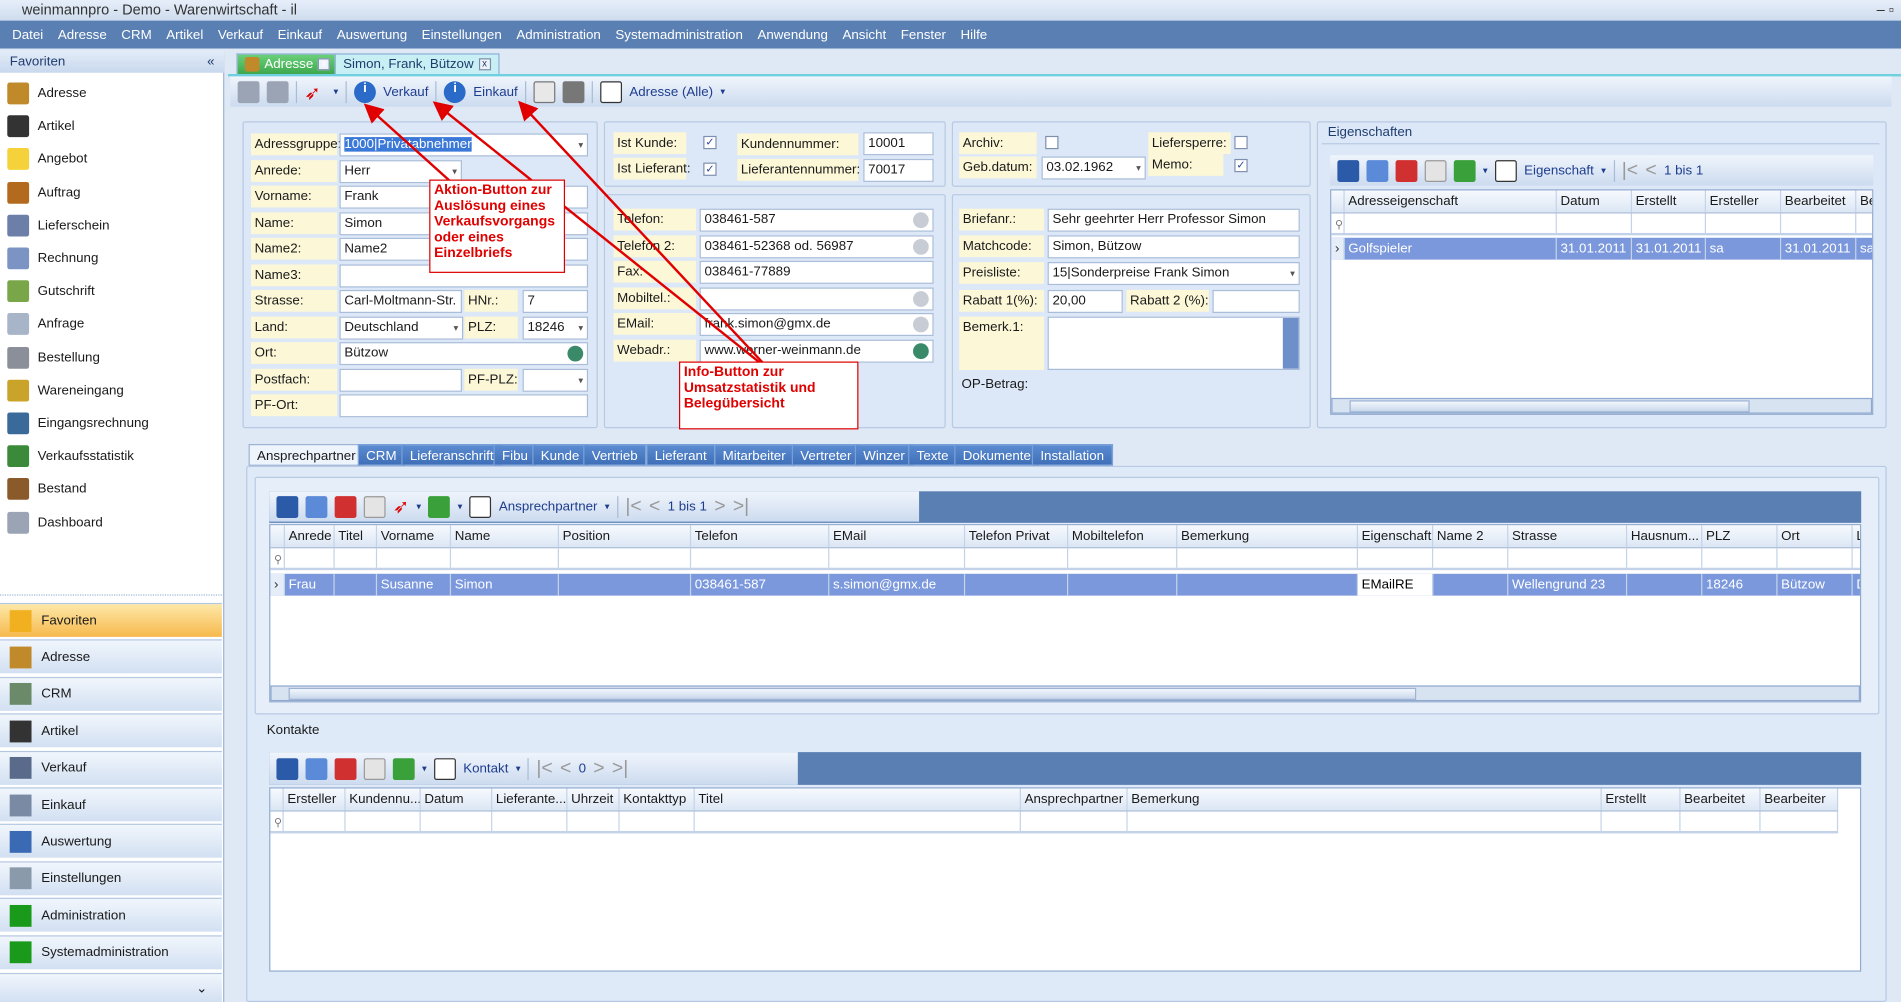  What do you see at coordinates (1451, 248) in the screenshot?
I see `table-cell: Golfspieler` at bounding box center [1451, 248].